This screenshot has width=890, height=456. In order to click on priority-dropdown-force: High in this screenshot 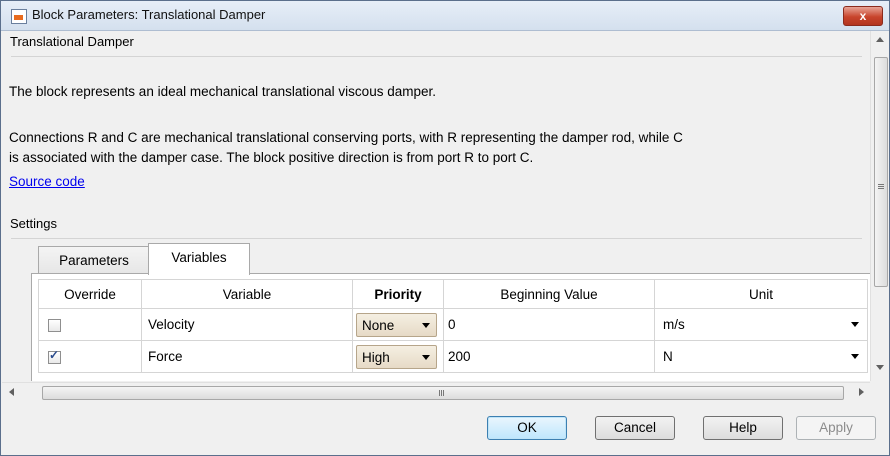, I will do `click(396, 356)`.